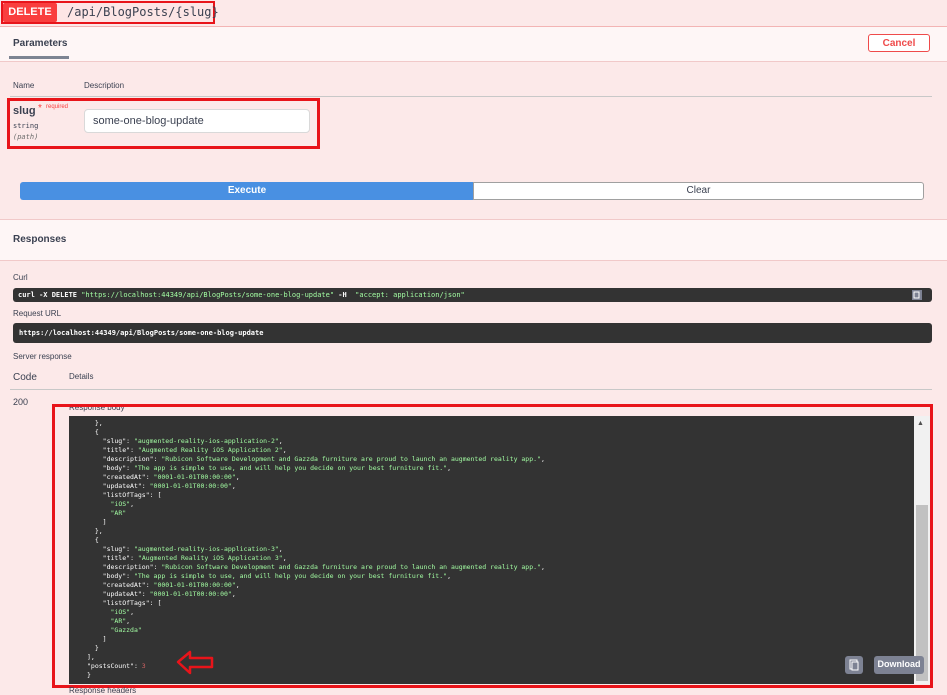 This screenshot has width=947, height=695. What do you see at coordinates (143, 12) in the screenshot?
I see `operation-path: /api/BlogPosts/{slug}` at bounding box center [143, 12].